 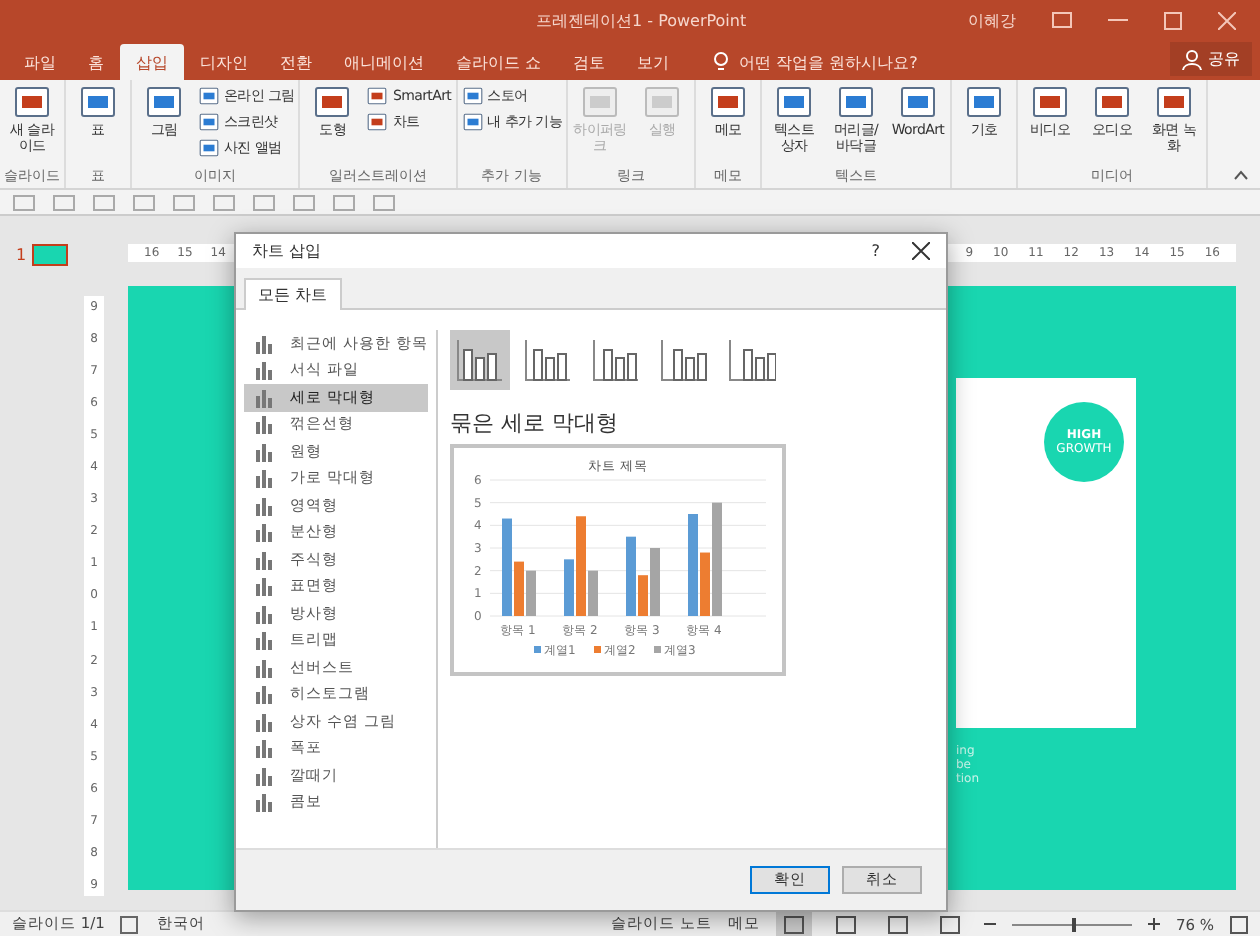 I want to click on slide-thumbnail, so click(x=50, y=255).